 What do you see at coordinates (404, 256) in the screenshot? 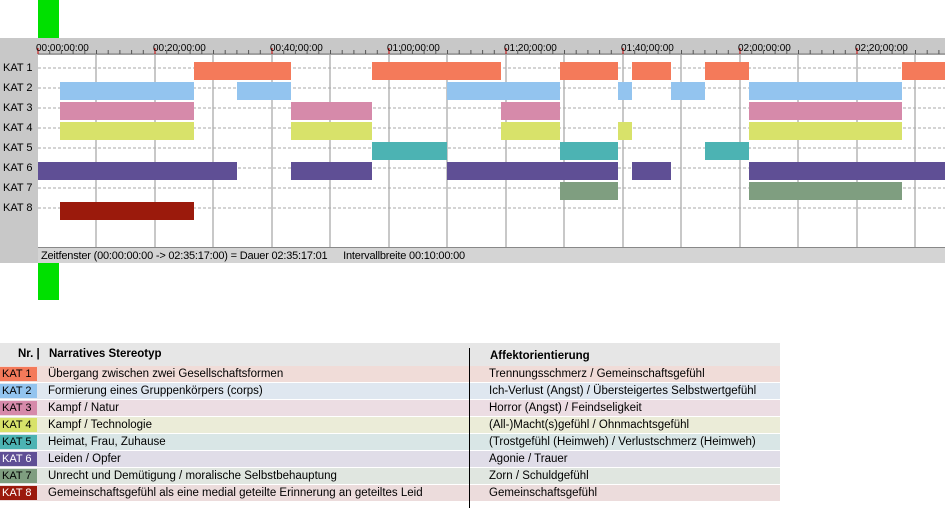
I see `interval-width-text: Intervallbreite 00:10:00:00` at bounding box center [404, 256].